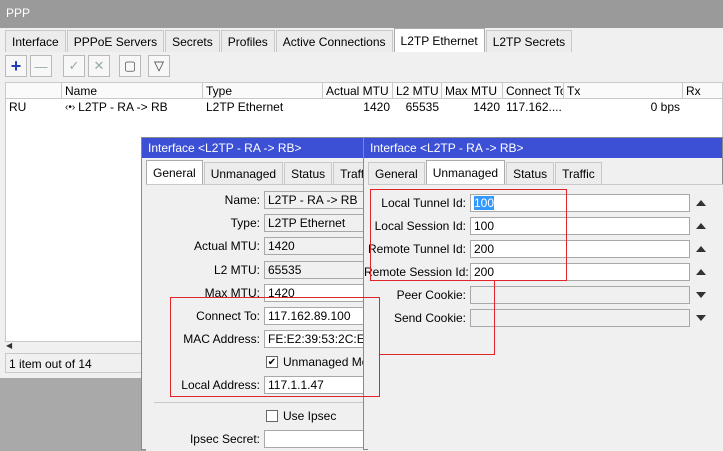 The image size is (723, 451). I want to click on row-tx: 0 bps, so click(665, 107).